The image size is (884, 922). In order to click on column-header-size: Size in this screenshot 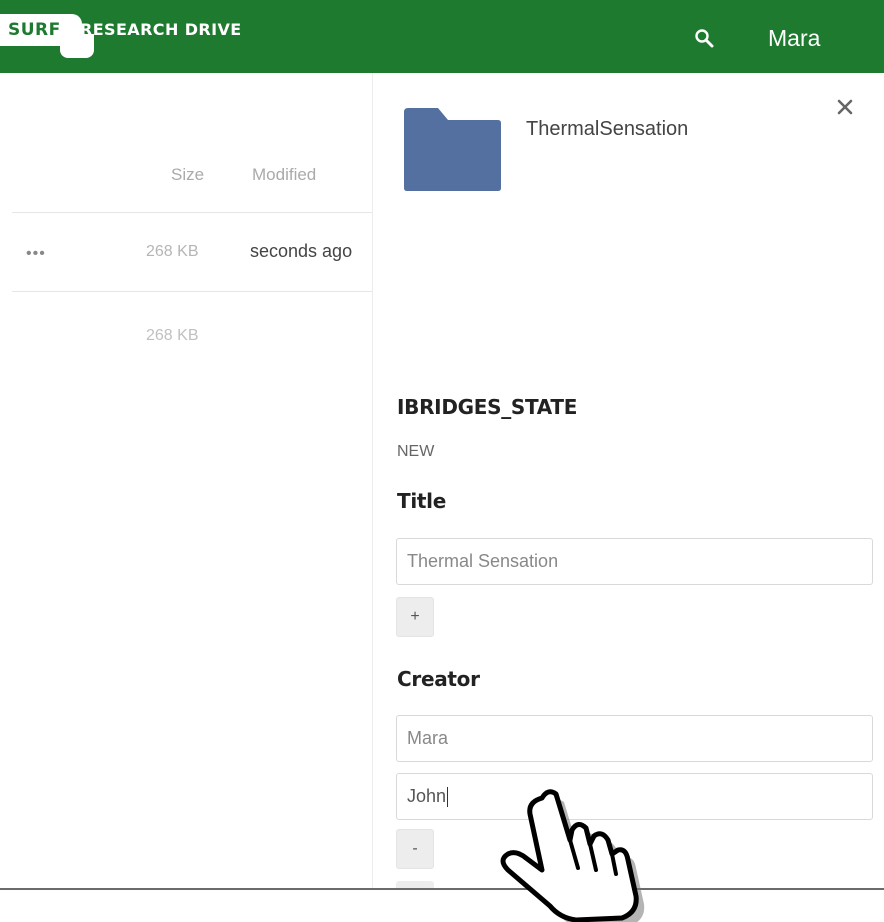, I will do `click(187, 175)`.